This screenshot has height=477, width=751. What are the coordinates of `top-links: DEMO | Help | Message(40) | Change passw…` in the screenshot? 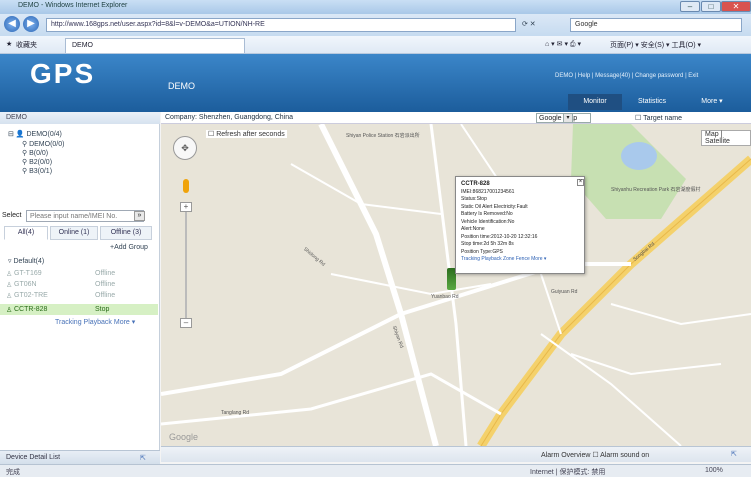 It's located at (626, 76).